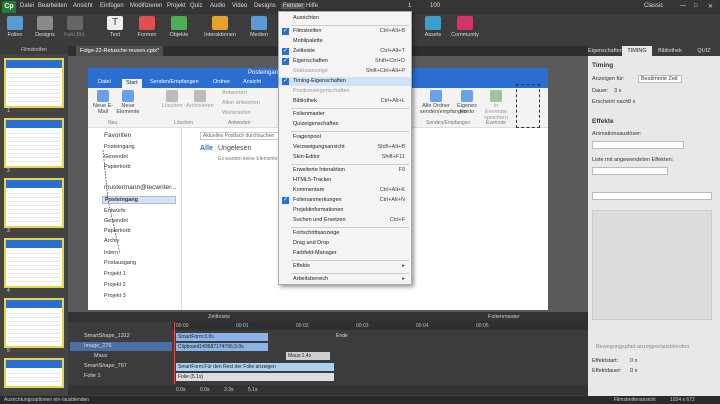 This screenshot has height=404, width=720. I want to click on toolbar-text: T Text, so click(115, 27).